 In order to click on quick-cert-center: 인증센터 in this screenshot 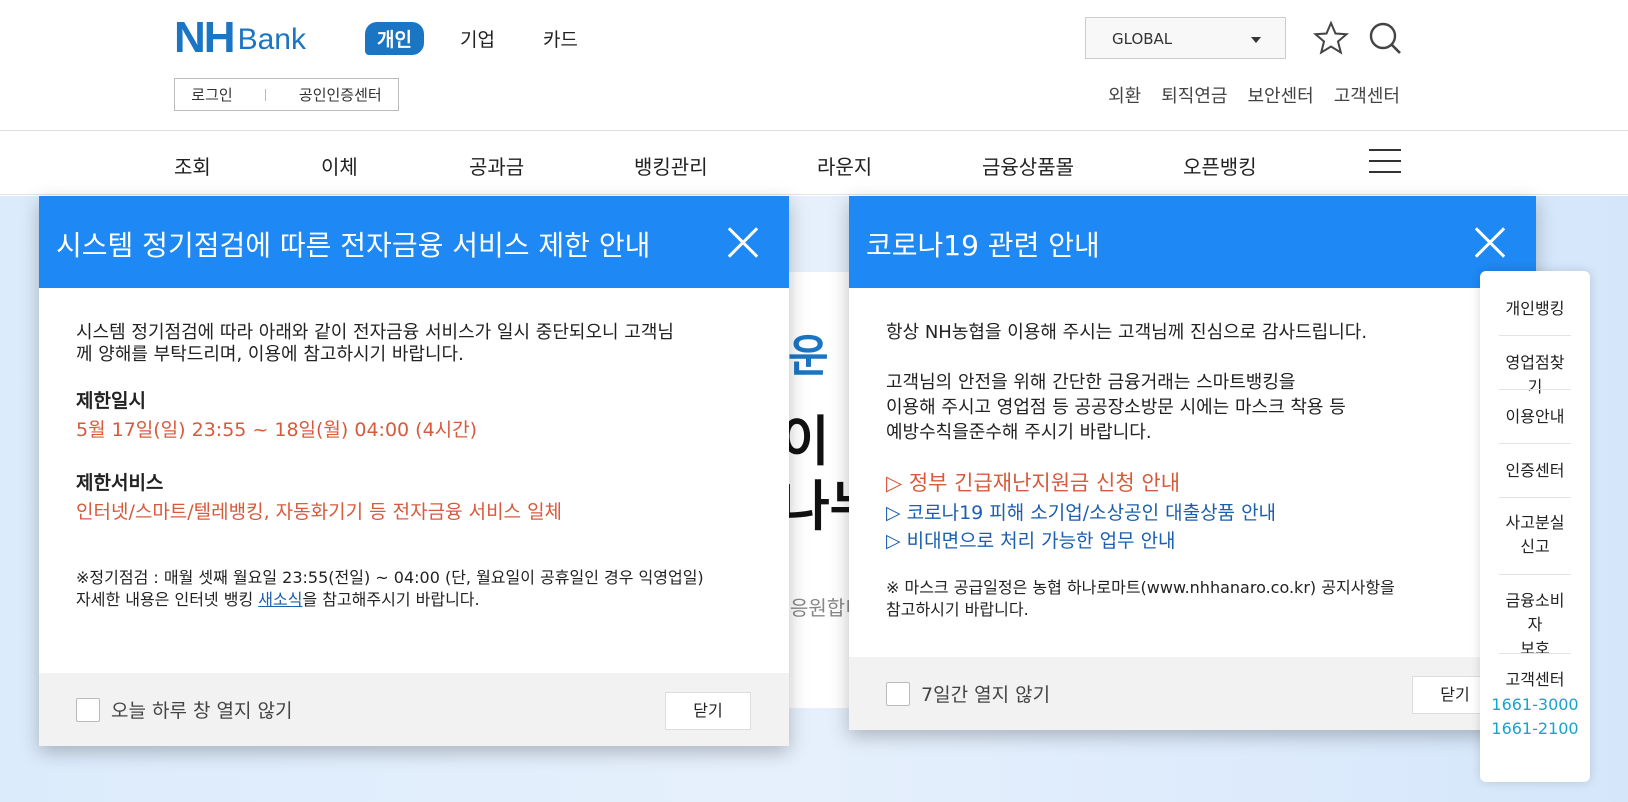, I will do `click(1535, 471)`.